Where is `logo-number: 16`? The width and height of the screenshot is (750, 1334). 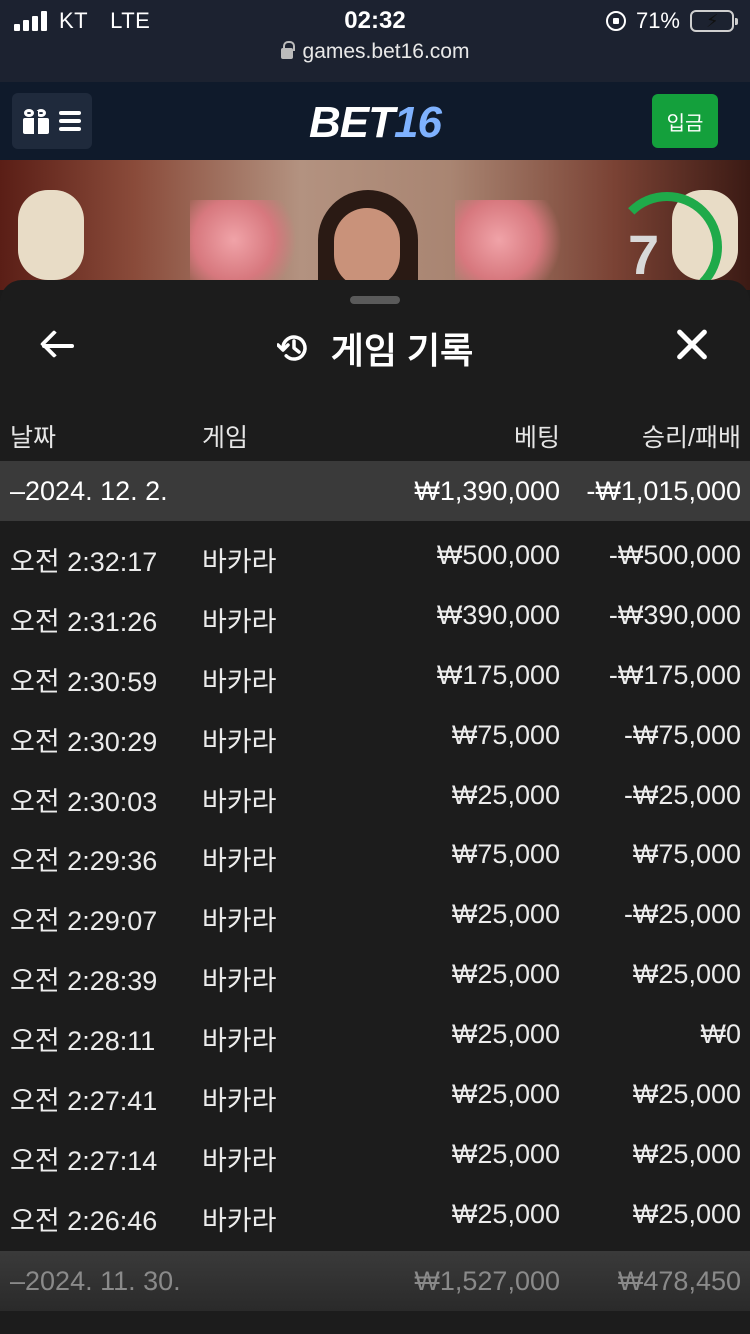 logo-number: 16 is located at coordinates (418, 122).